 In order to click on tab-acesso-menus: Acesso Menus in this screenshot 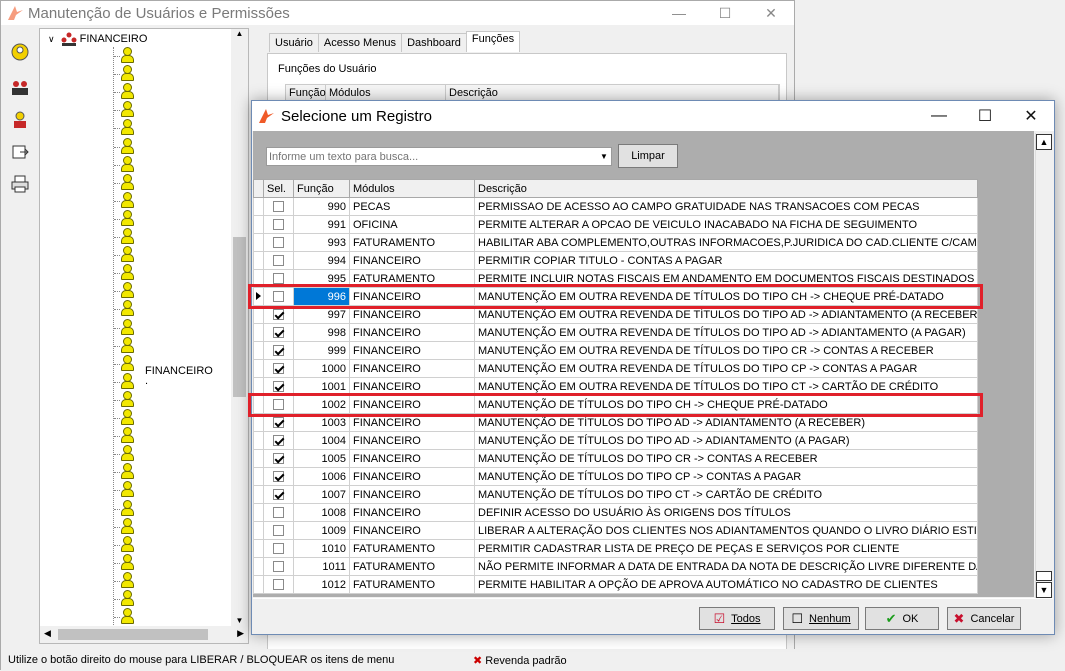, I will do `click(360, 42)`.